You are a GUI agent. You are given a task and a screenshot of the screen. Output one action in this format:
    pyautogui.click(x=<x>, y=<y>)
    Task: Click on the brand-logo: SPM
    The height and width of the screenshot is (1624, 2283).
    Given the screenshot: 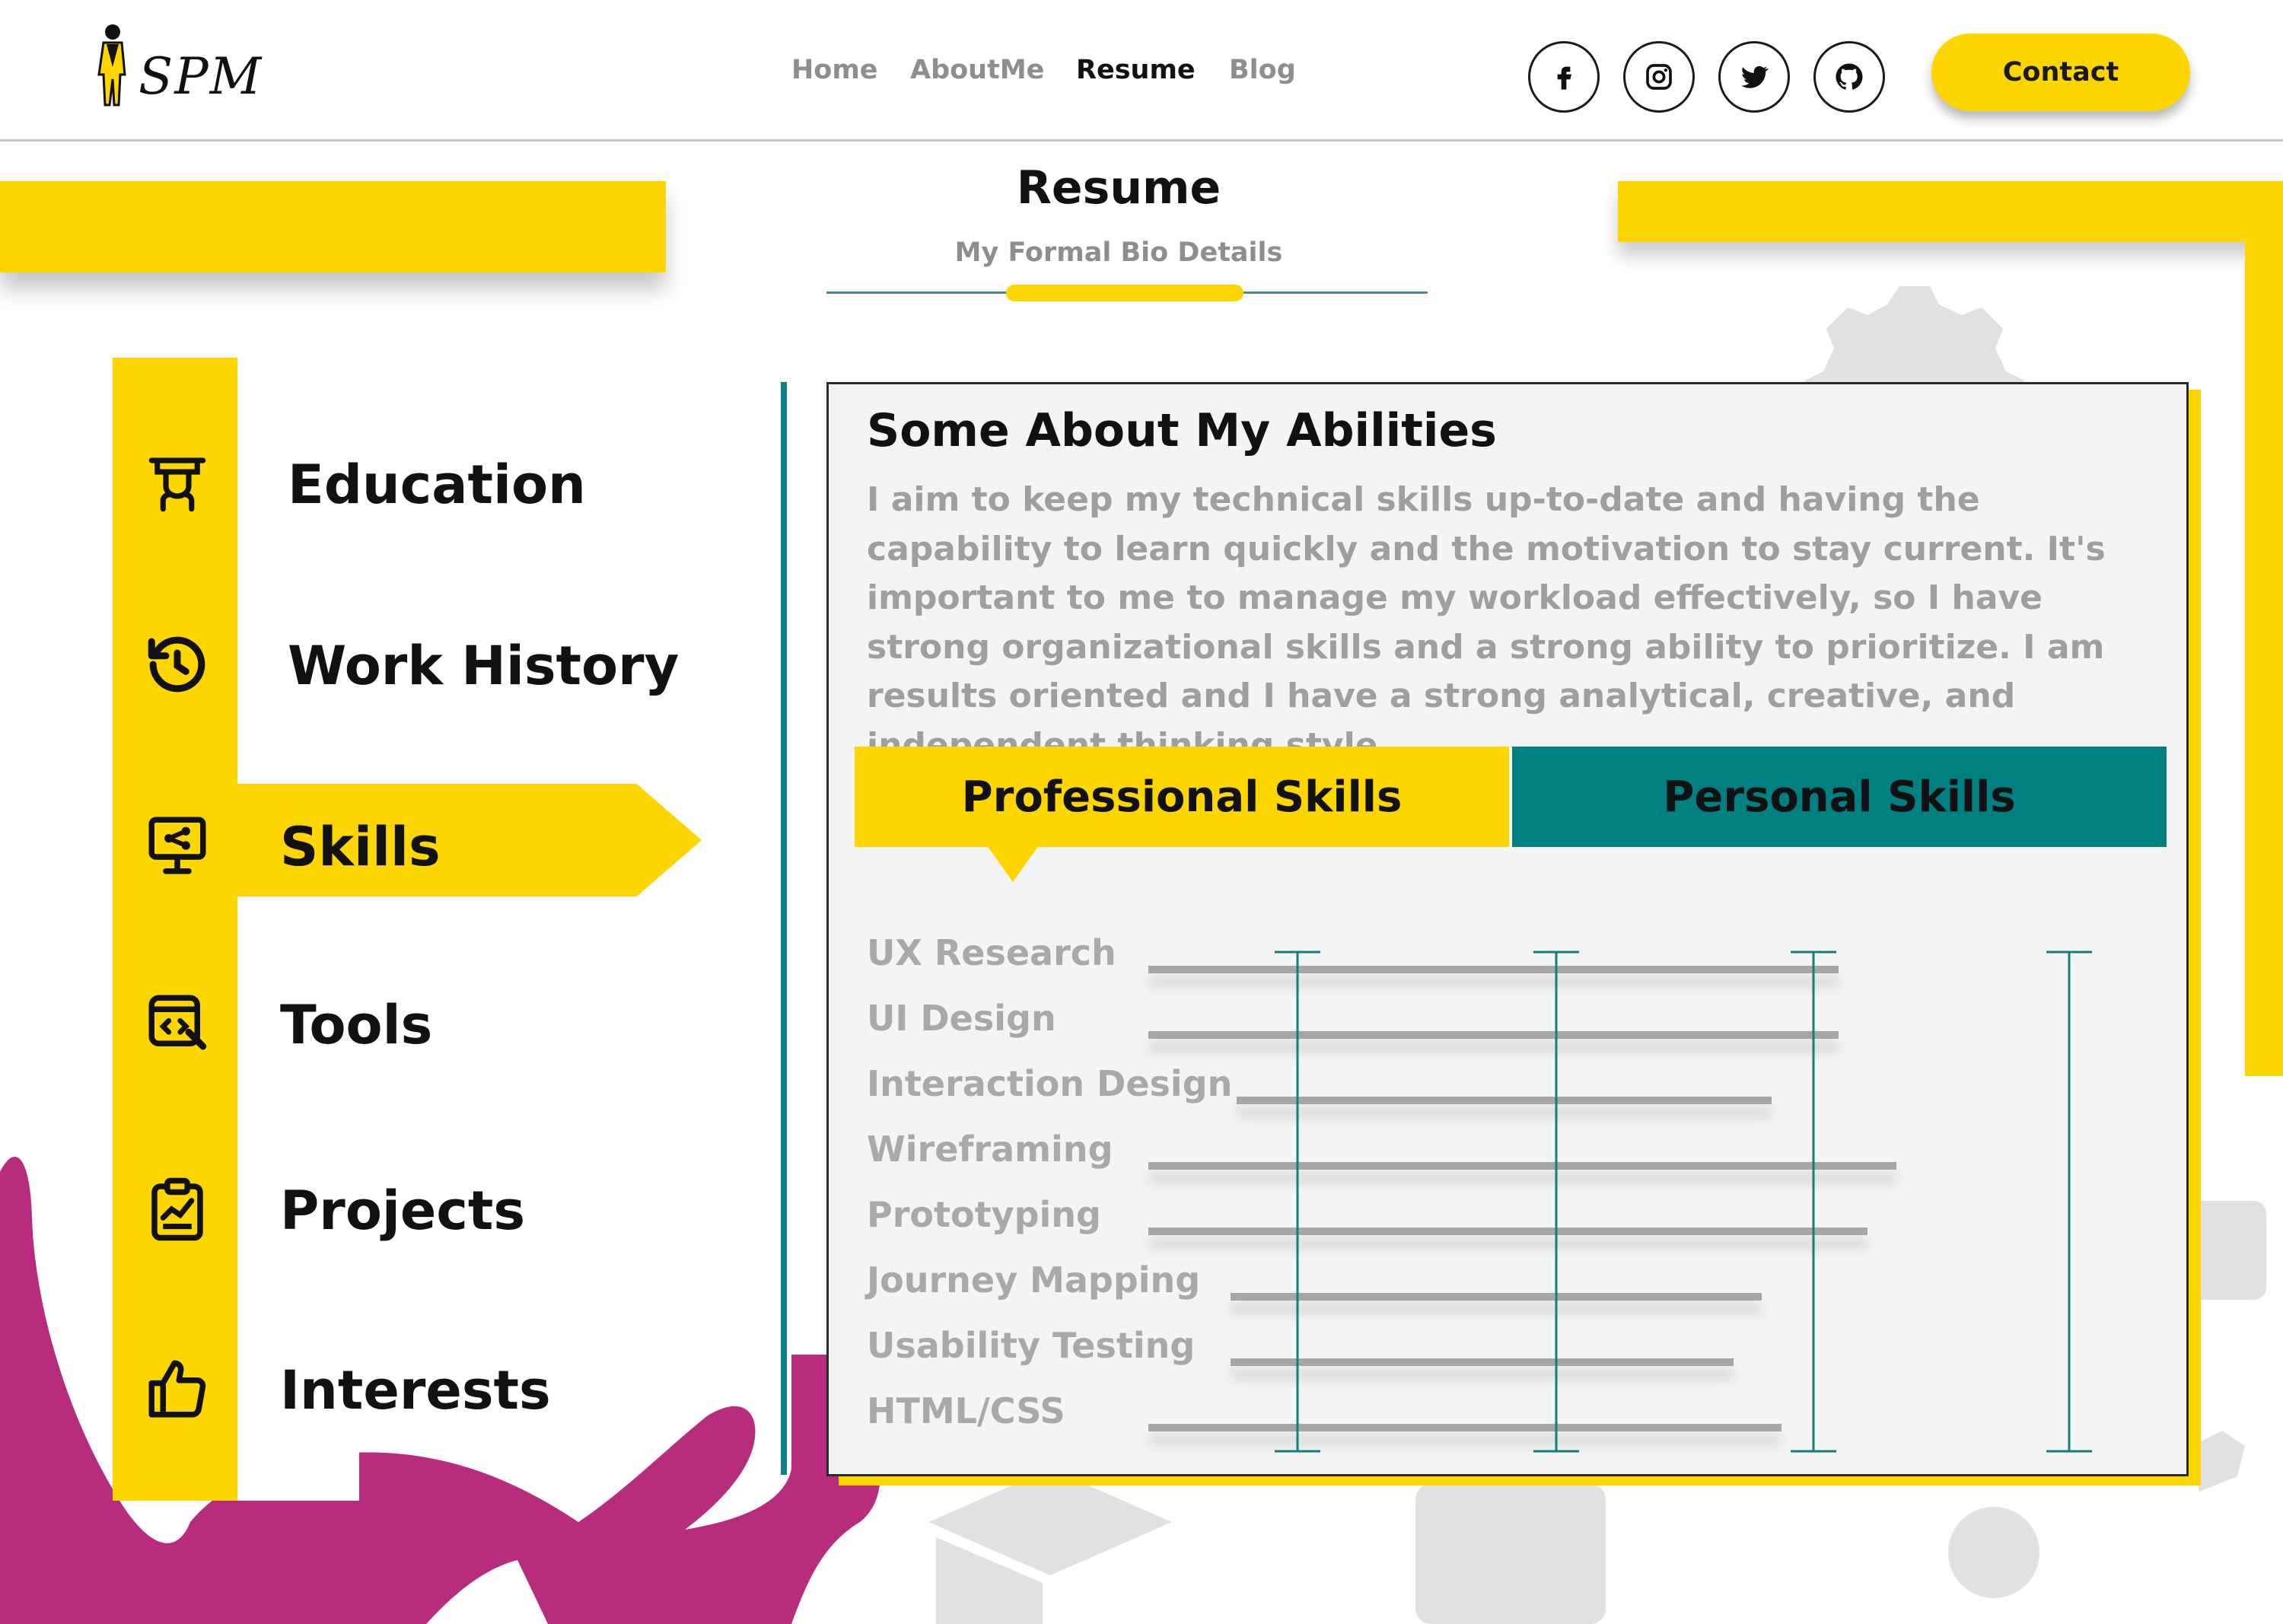 What is the action you would take?
    pyautogui.click(x=181, y=67)
    